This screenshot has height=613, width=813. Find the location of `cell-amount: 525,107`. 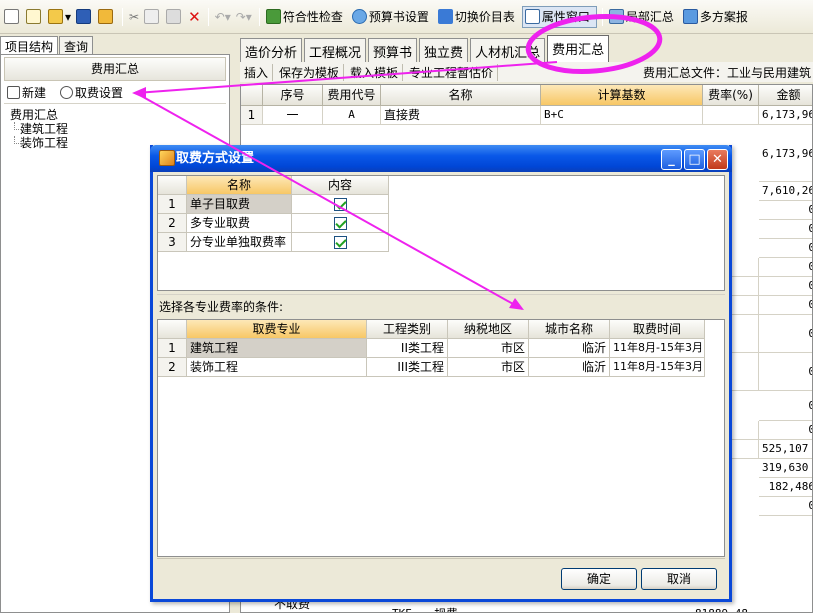

cell-amount: 525,107 is located at coordinates (785, 449).